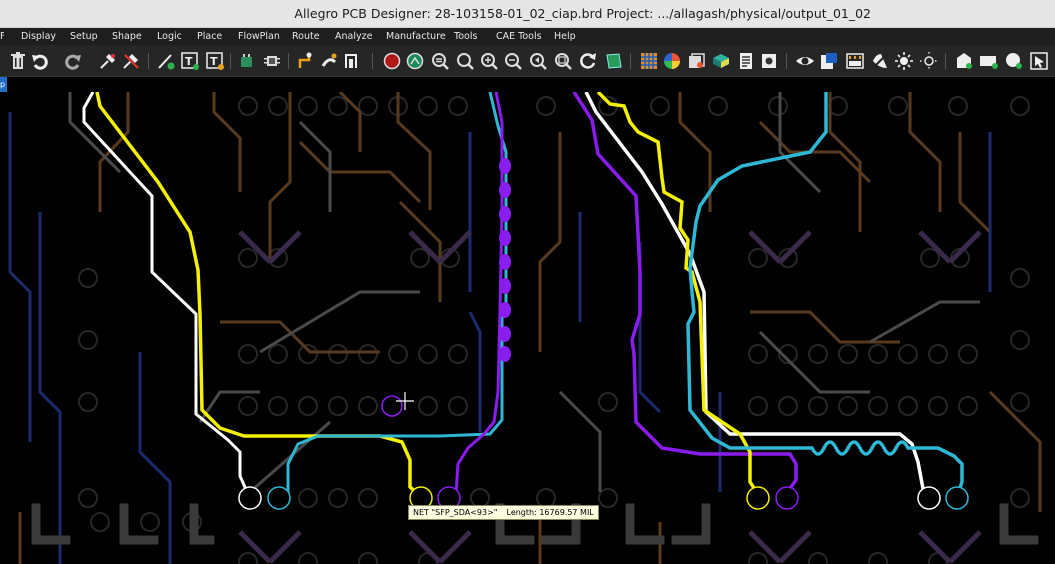  What do you see at coordinates (415, 60) in the screenshot?
I see `zoom-fit-icon` at bounding box center [415, 60].